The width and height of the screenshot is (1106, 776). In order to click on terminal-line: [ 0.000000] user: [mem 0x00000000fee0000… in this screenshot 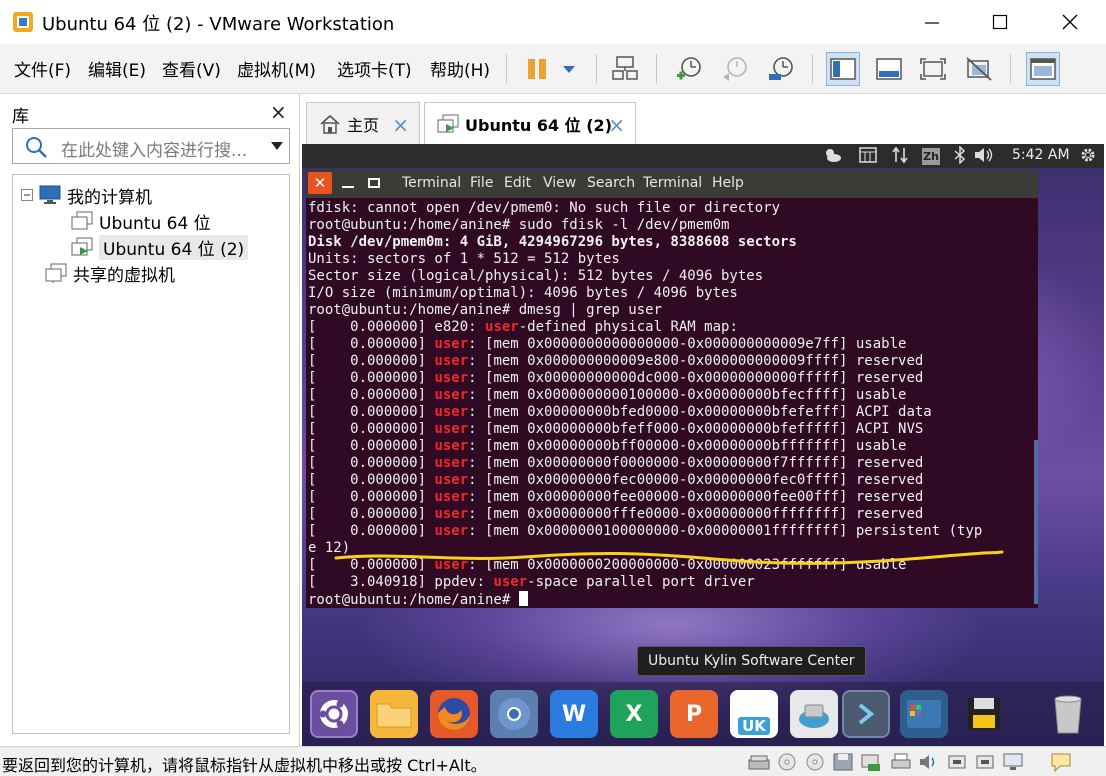, I will do `click(673, 497)`.